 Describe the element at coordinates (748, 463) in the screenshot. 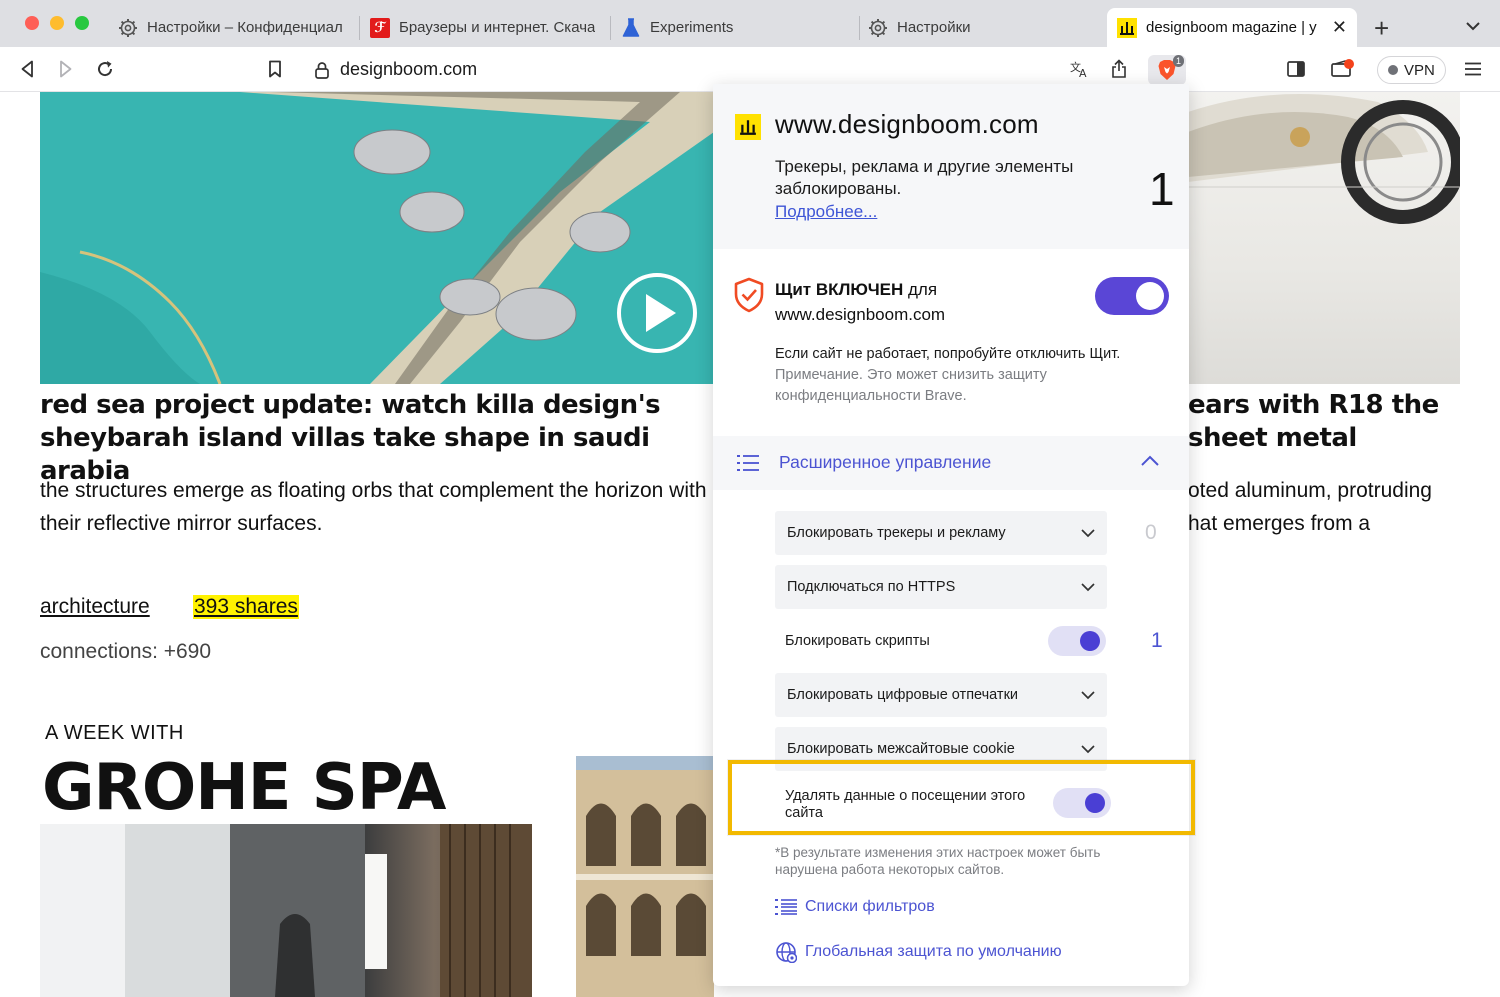

I see `list-settings-icon` at that location.